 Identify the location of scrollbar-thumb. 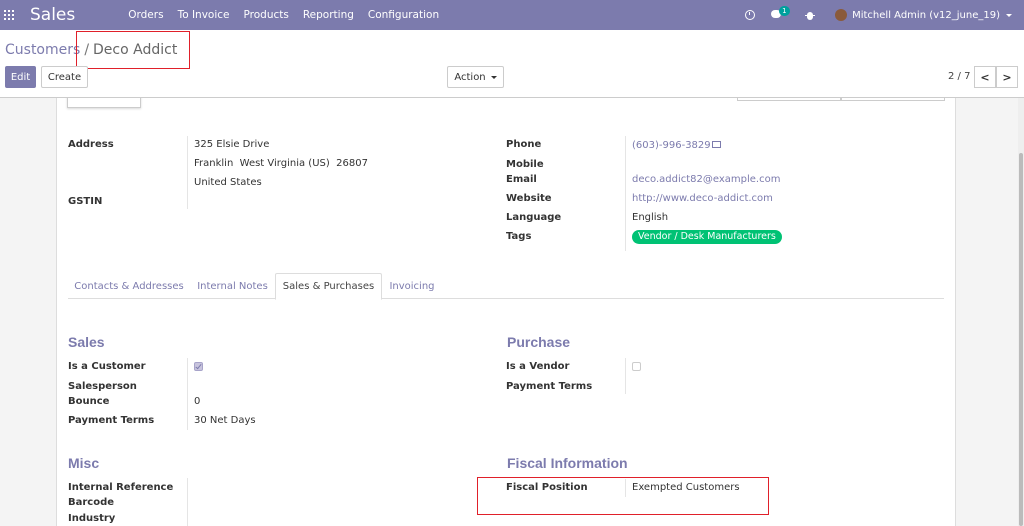
(1021, 339).